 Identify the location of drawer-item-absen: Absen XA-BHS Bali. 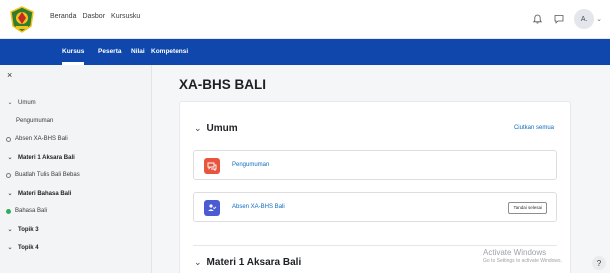
(37, 139).